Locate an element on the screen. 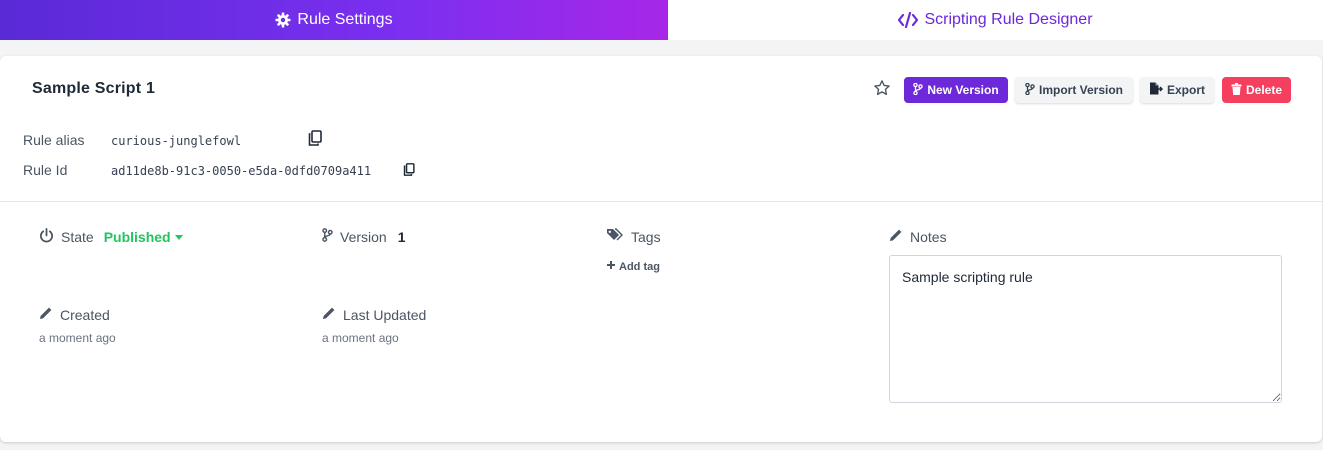 Image resolution: width=1323 pixels, height=450 pixels. add-tag-label: Add tag is located at coordinates (639, 266).